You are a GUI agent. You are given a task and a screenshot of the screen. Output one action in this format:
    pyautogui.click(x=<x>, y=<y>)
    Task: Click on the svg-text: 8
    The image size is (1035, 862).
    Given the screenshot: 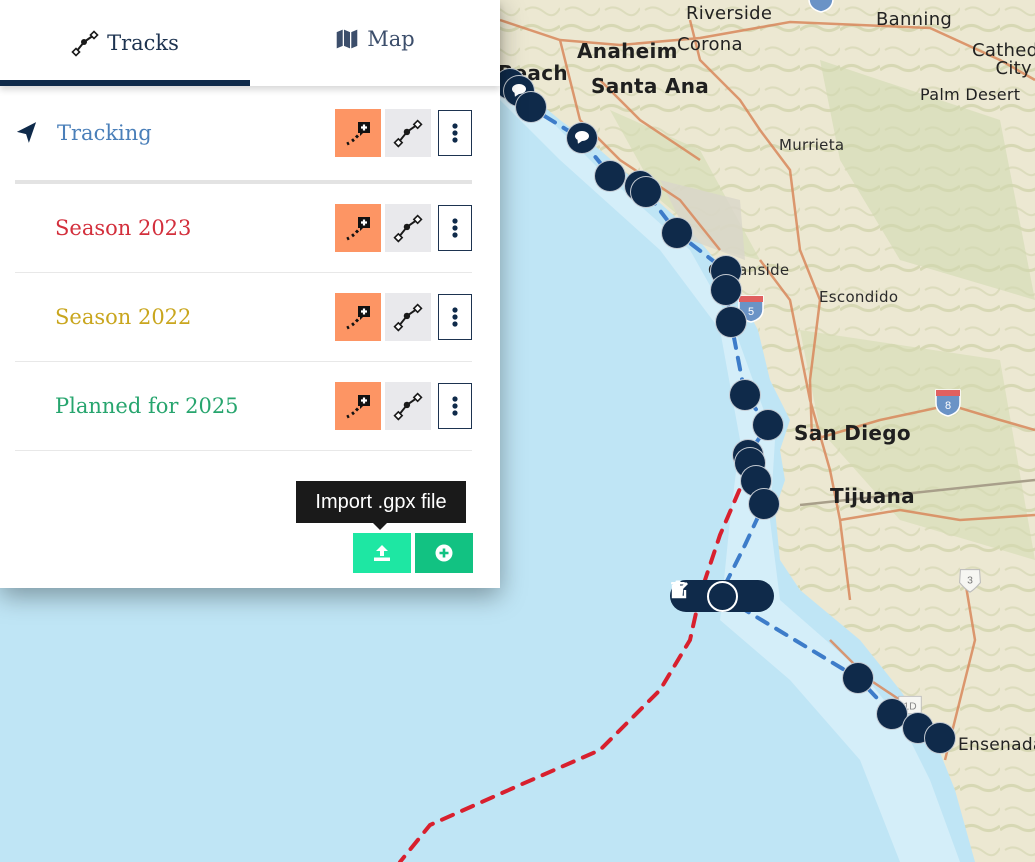 What is the action you would take?
    pyautogui.click(x=948, y=406)
    